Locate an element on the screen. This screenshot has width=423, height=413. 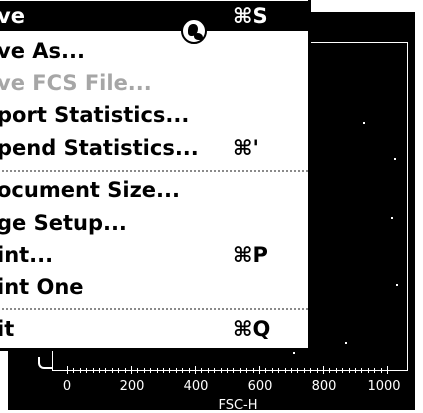
x-tick-label: 400 is located at coordinates (196, 386).